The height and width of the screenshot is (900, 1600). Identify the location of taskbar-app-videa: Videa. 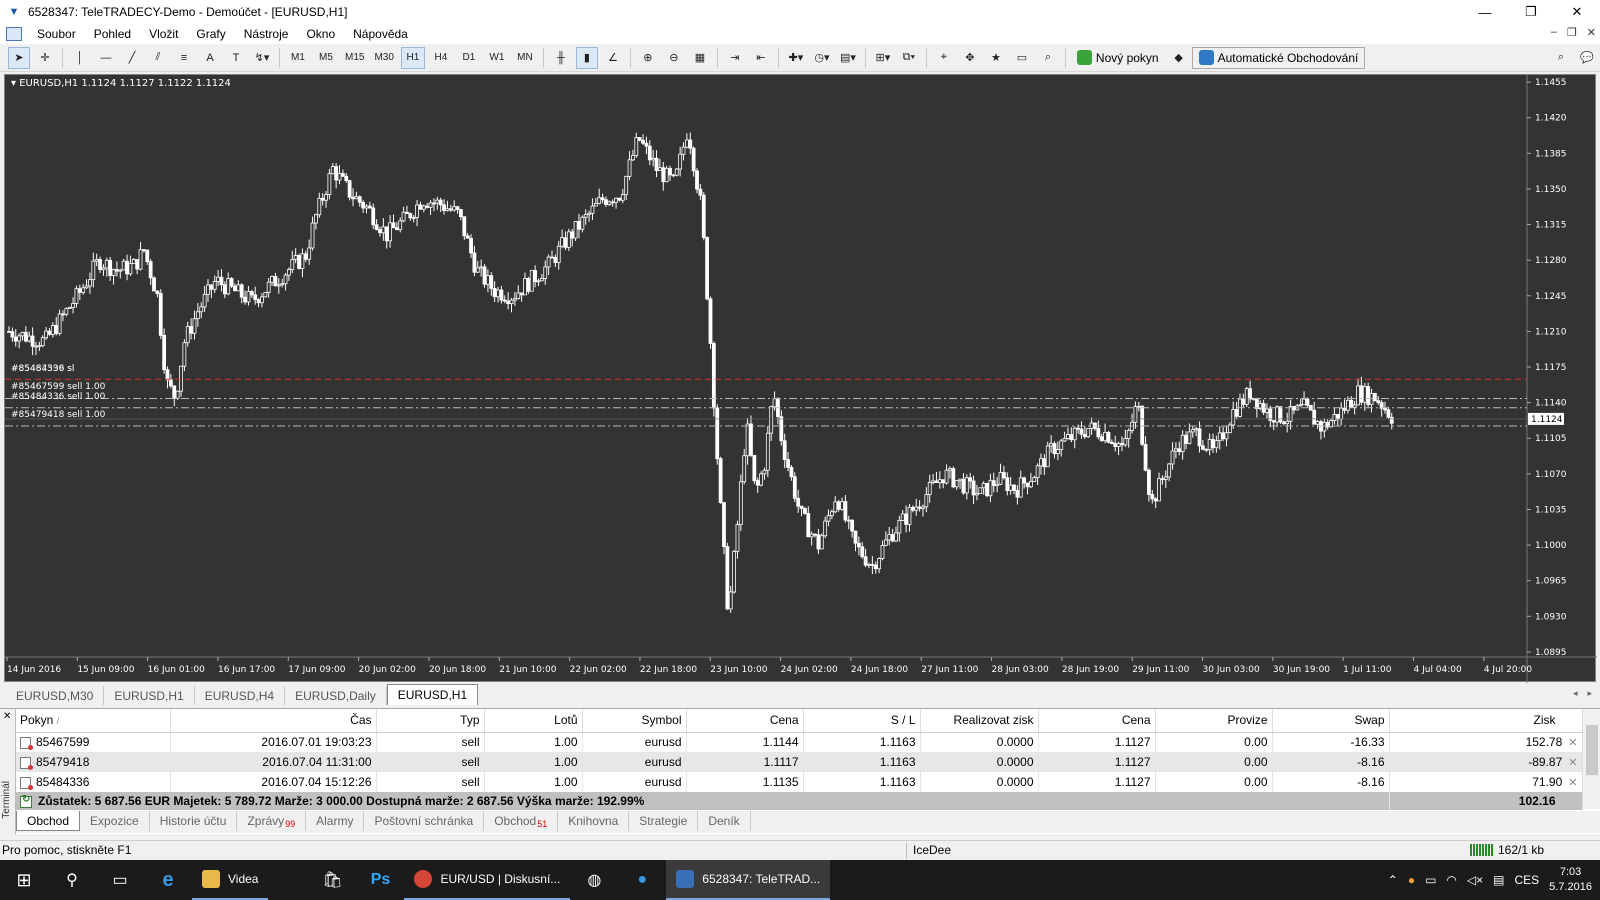
(230, 880).